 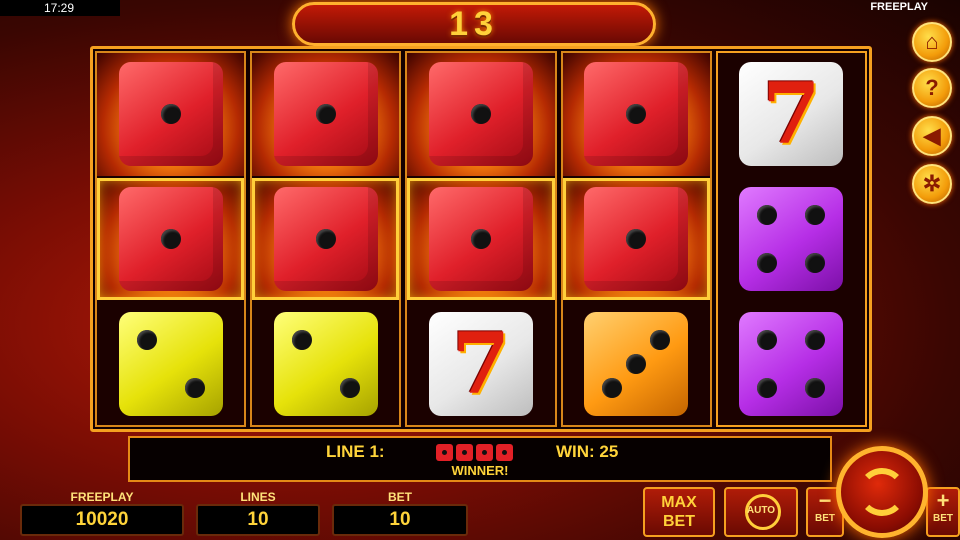 I want to click on autoplay-button: AUTO, so click(x=761, y=512).